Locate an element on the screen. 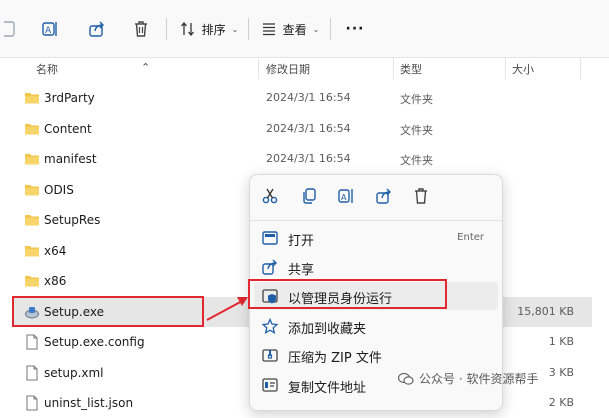  file-size: 1 KB is located at coordinates (561, 341).